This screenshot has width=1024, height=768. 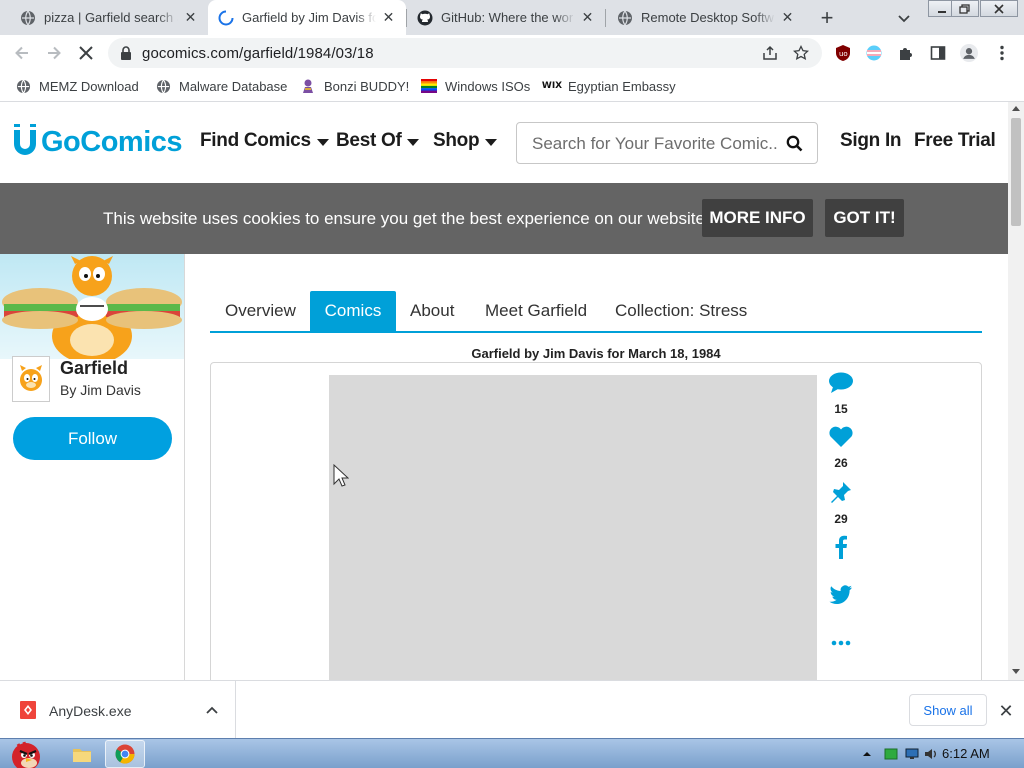 I want to click on explorer-folder-icon, so click(x=82, y=754).